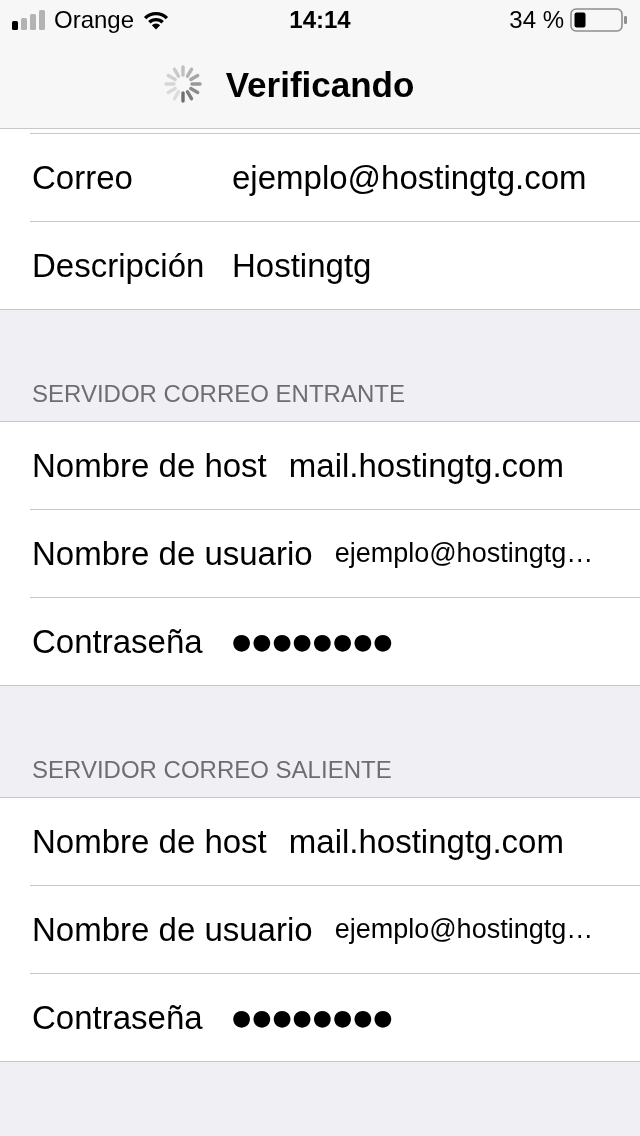  I want to click on field-label: Descripción, so click(119, 265).